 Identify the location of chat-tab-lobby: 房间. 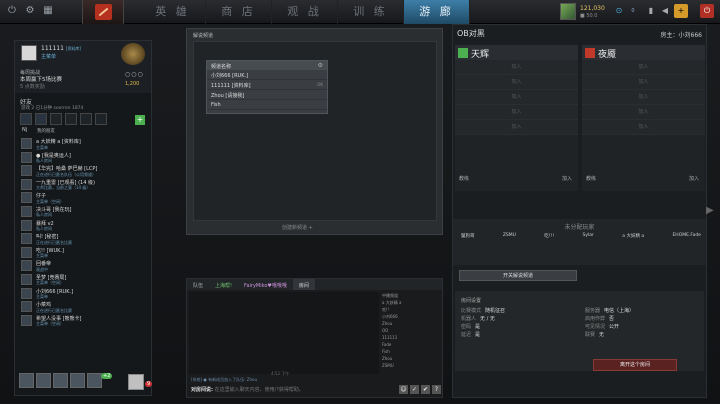
(303, 284).